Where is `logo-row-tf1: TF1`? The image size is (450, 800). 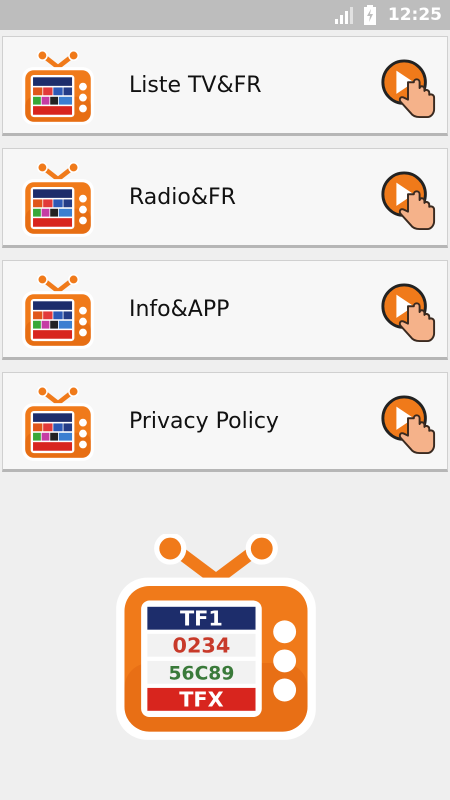
logo-row-tf1: TF1 is located at coordinates (201, 619).